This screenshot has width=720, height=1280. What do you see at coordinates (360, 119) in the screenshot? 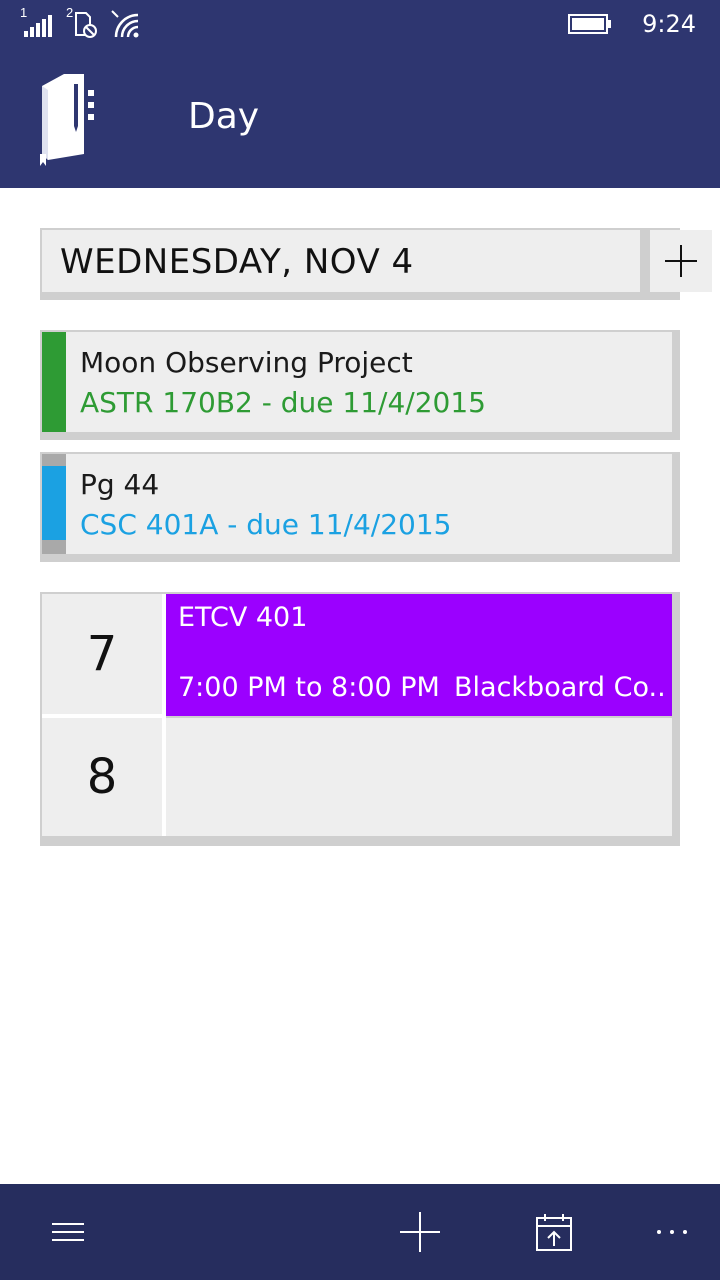
I see `app-header: Day` at bounding box center [360, 119].